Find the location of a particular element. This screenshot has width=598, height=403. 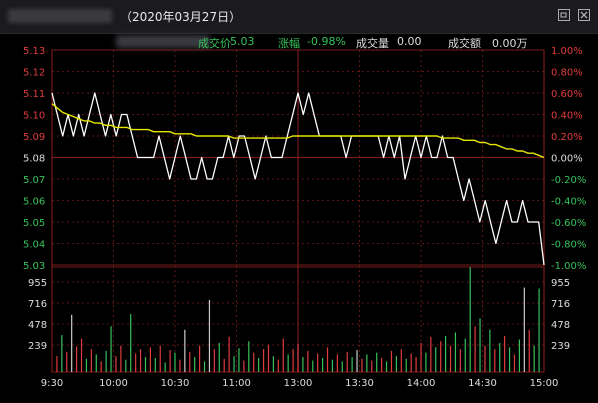

volume-tick-label-right: 239 is located at coordinates (560, 346).